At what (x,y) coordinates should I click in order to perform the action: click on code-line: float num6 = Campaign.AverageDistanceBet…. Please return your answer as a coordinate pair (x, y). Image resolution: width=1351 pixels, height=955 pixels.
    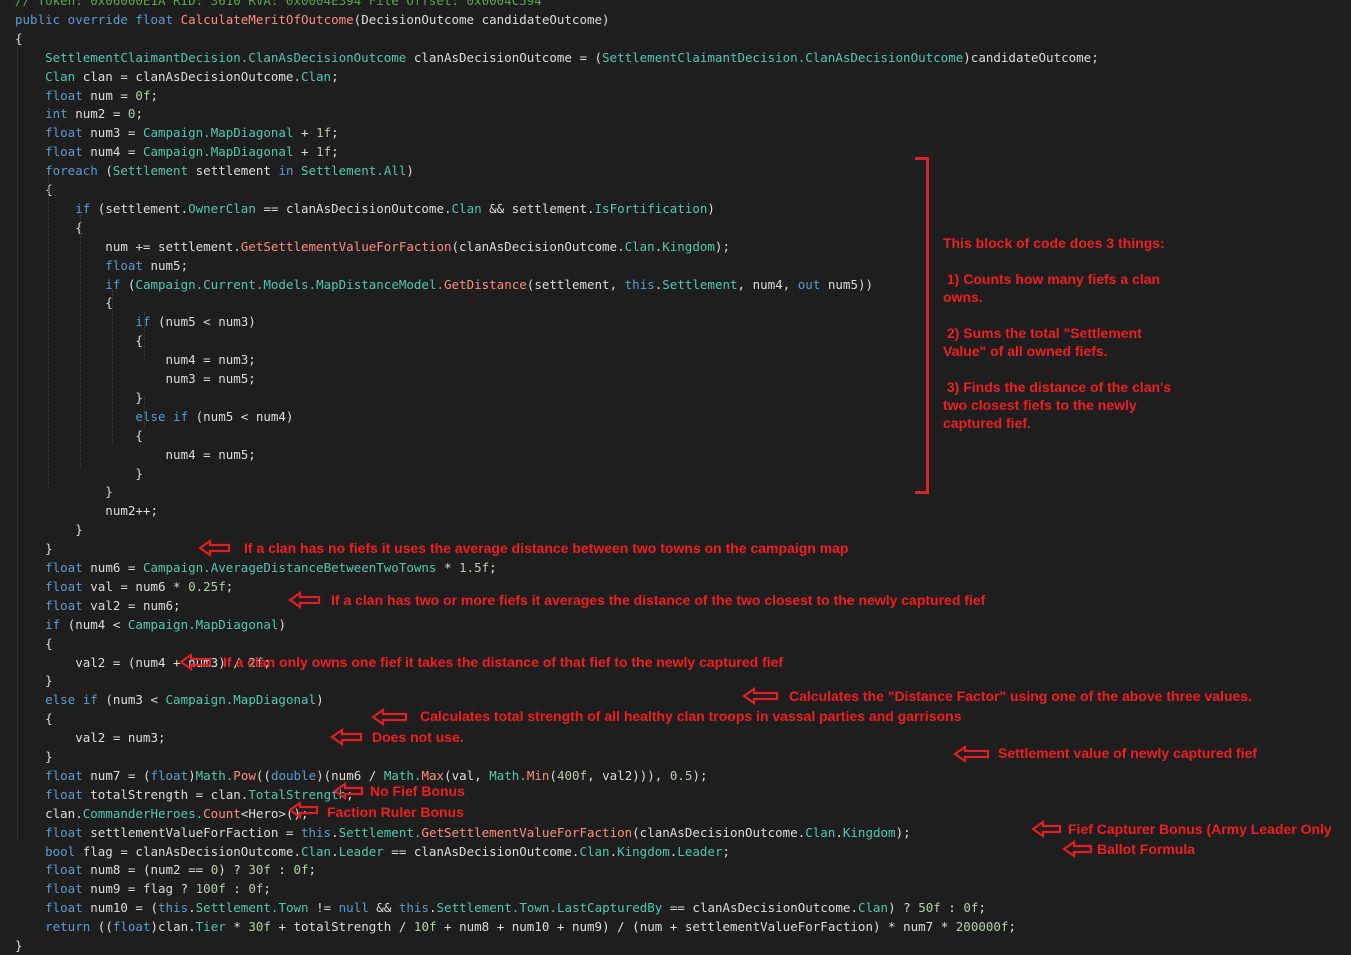
    Looking at the image, I should click on (256, 567).